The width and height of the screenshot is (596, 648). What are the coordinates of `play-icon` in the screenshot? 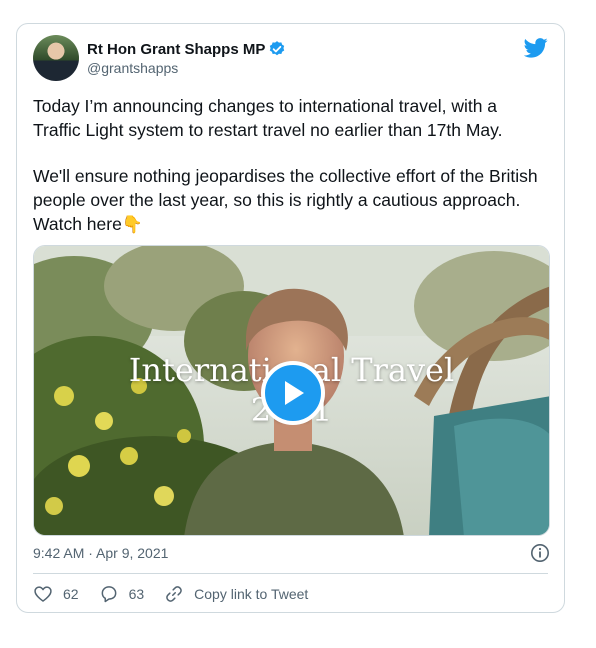 It's located at (294, 393).